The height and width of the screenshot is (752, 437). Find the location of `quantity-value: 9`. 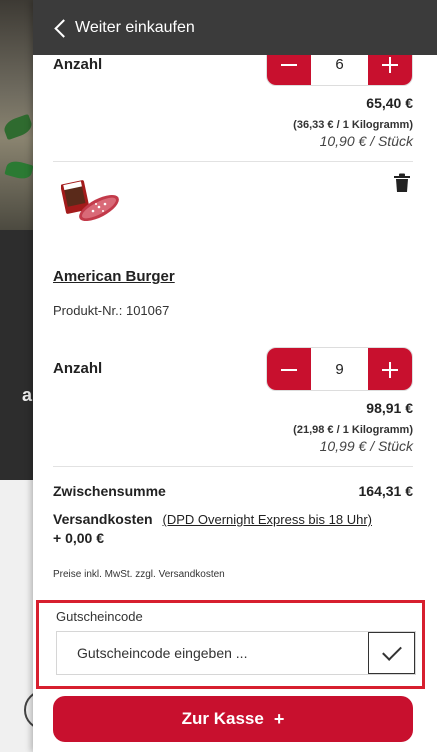

quantity-value: 9 is located at coordinates (339, 369).